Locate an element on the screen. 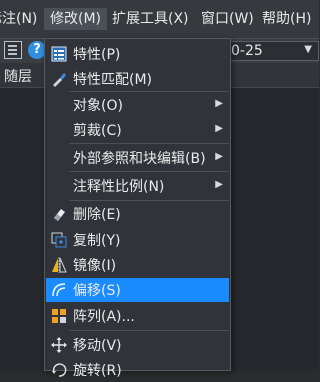 The width and height of the screenshot is (320, 382). menu-item-label: 特性(P) is located at coordinates (97, 55).